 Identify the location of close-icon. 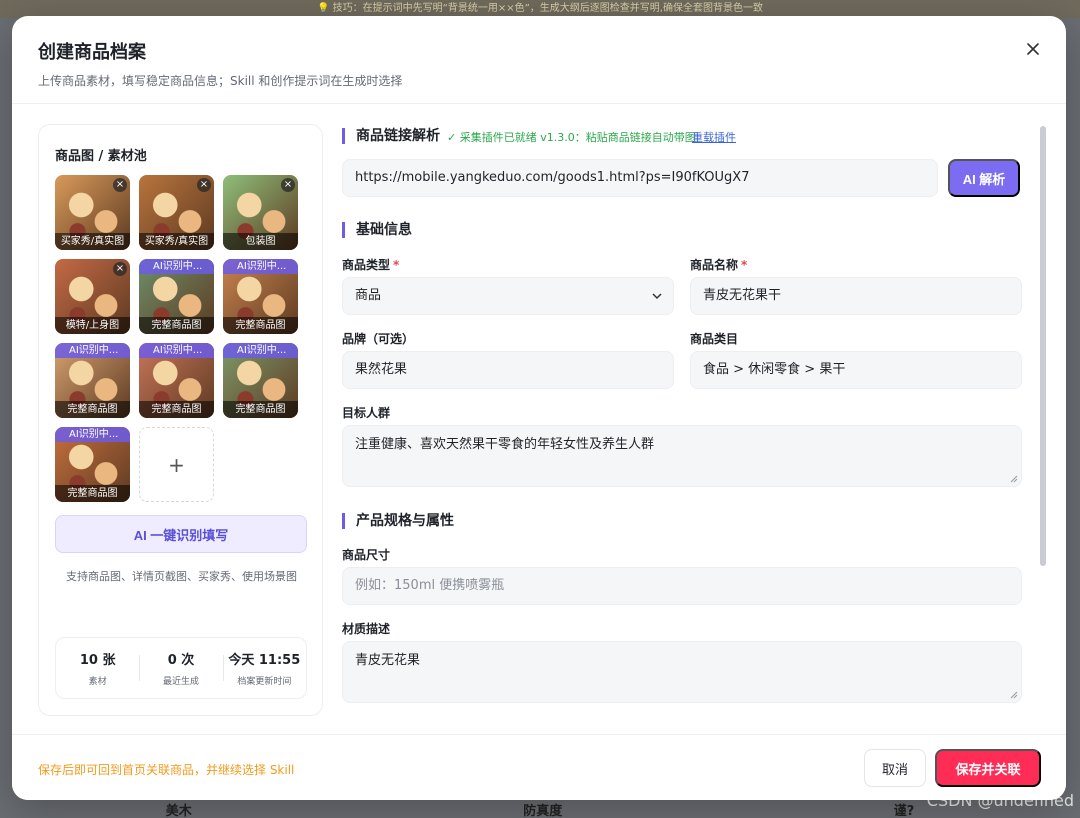
(1033, 49).